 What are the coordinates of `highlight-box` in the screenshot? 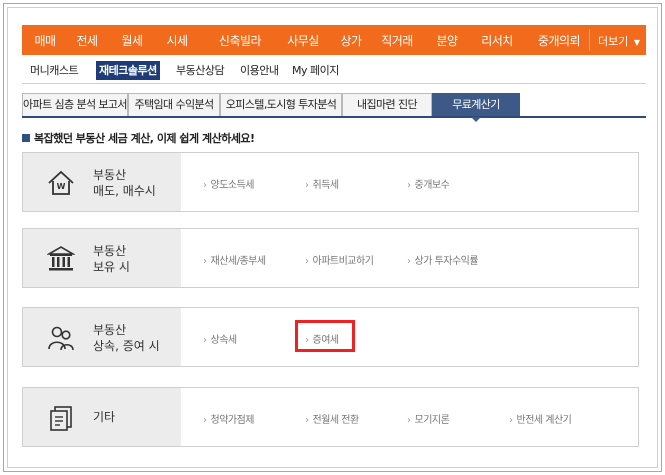 It's located at (325, 336).